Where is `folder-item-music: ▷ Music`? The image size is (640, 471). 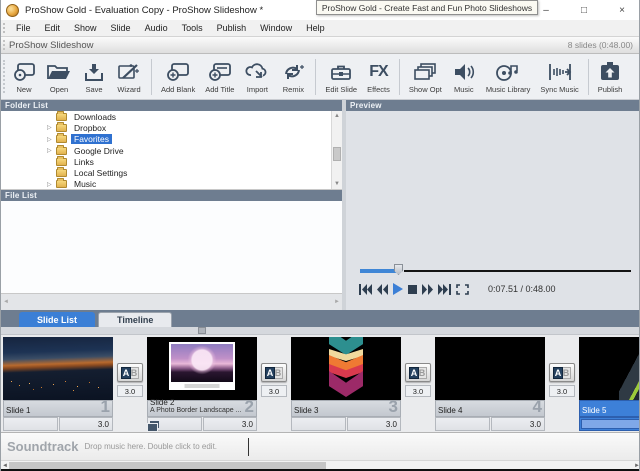
folder-item-music: ▷ Music is located at coordinates (171, 183).